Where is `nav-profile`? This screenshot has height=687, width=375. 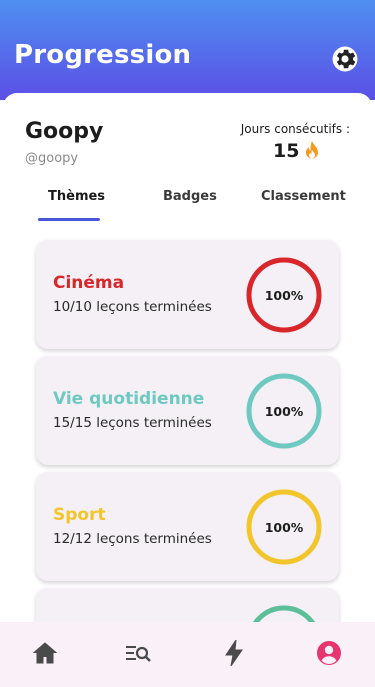
nav-profile is located at coordinates (329, 653).